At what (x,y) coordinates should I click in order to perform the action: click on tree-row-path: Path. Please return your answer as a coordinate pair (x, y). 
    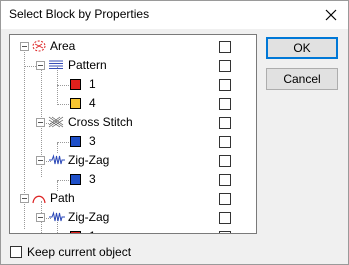
    Looking at the image, I should click on (133, 198).